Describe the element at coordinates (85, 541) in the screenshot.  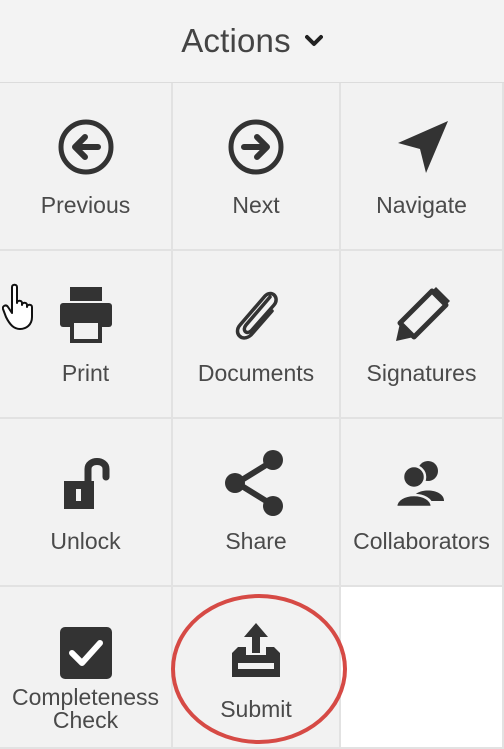
I see `unlock-label: Unlock` at that location.